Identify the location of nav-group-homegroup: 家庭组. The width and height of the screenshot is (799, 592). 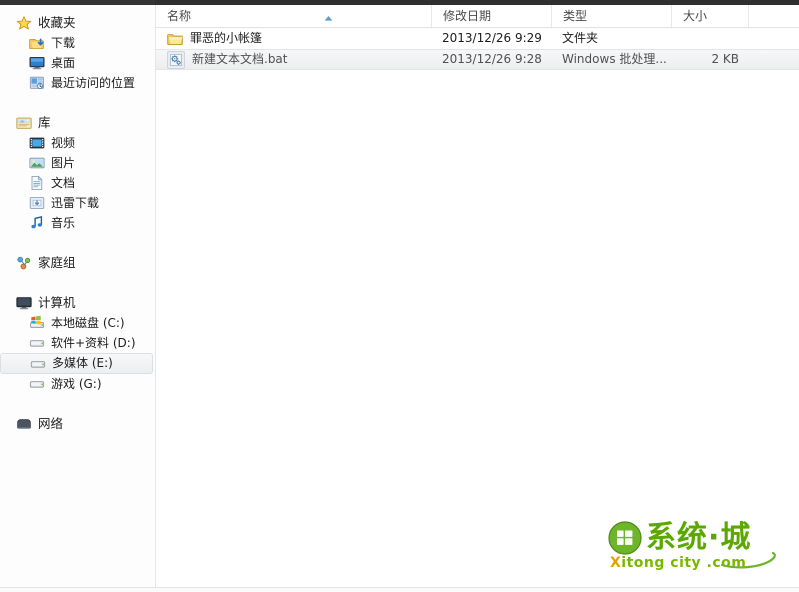
(77, 263).